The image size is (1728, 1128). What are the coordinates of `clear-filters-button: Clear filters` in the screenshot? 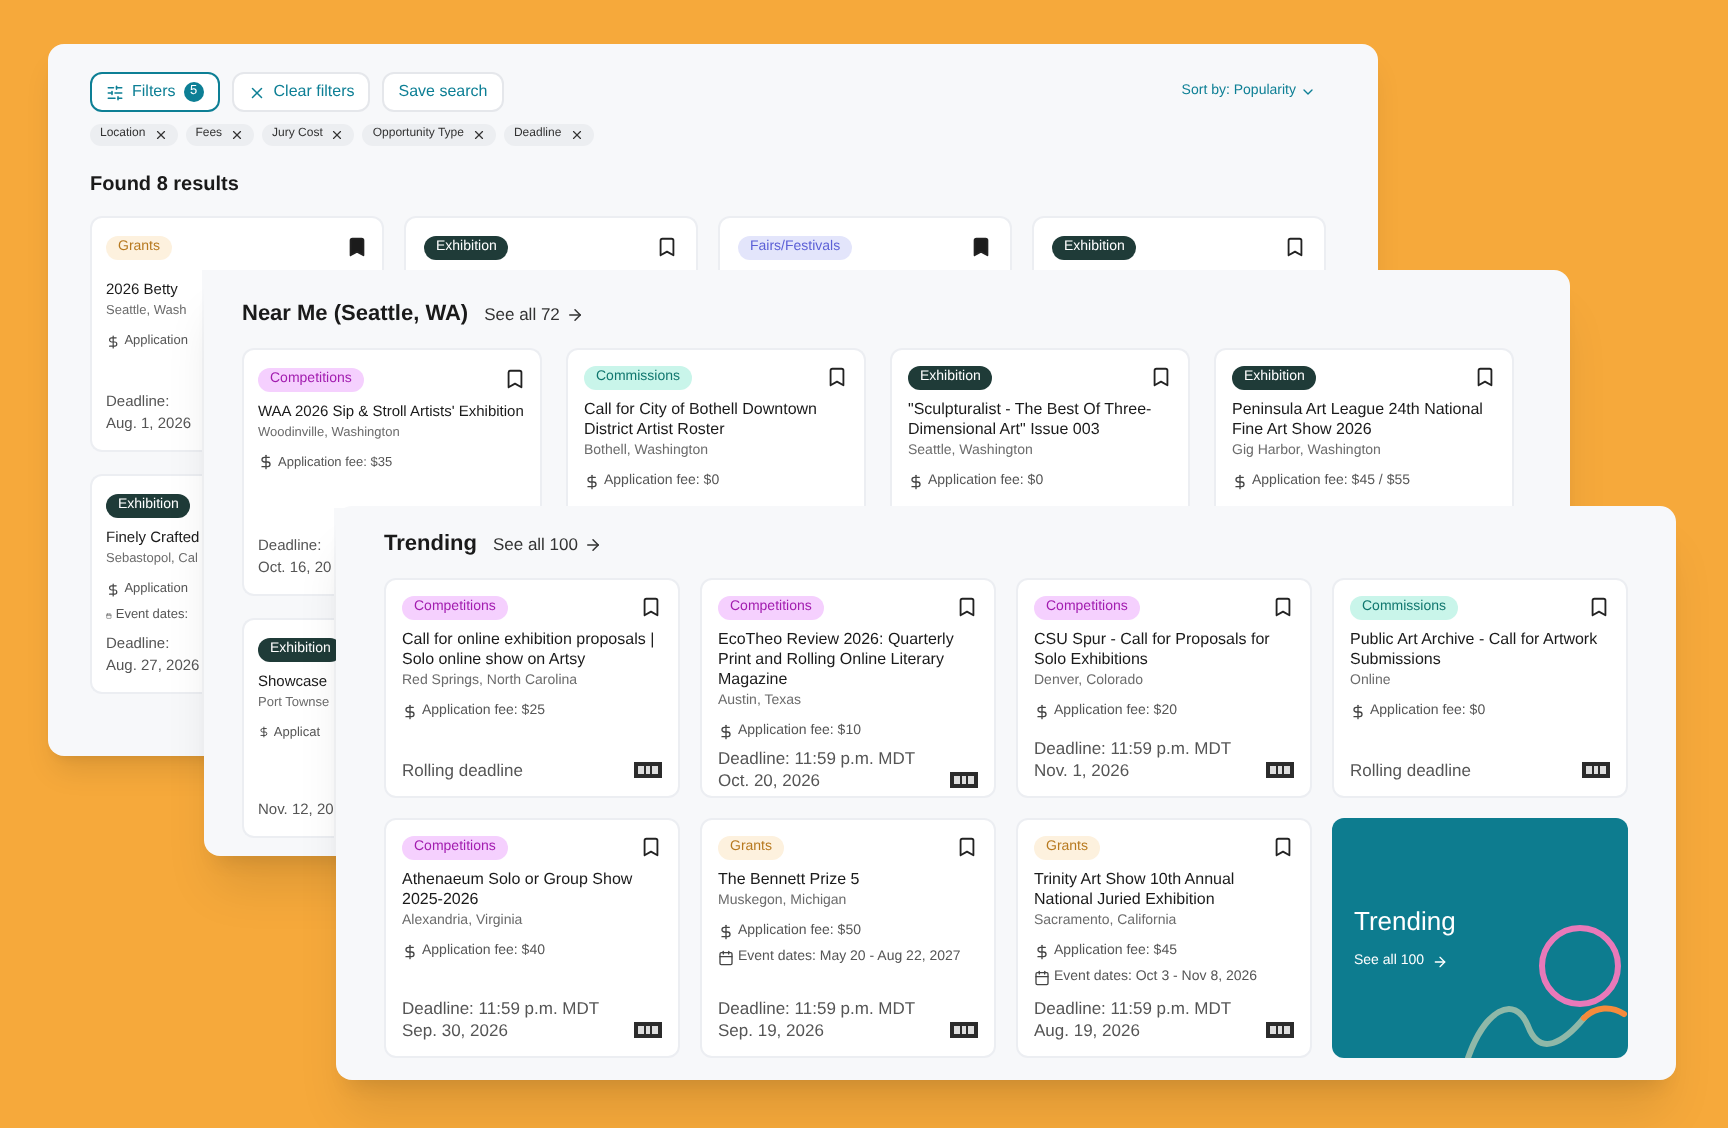 It's located at (301, 92).